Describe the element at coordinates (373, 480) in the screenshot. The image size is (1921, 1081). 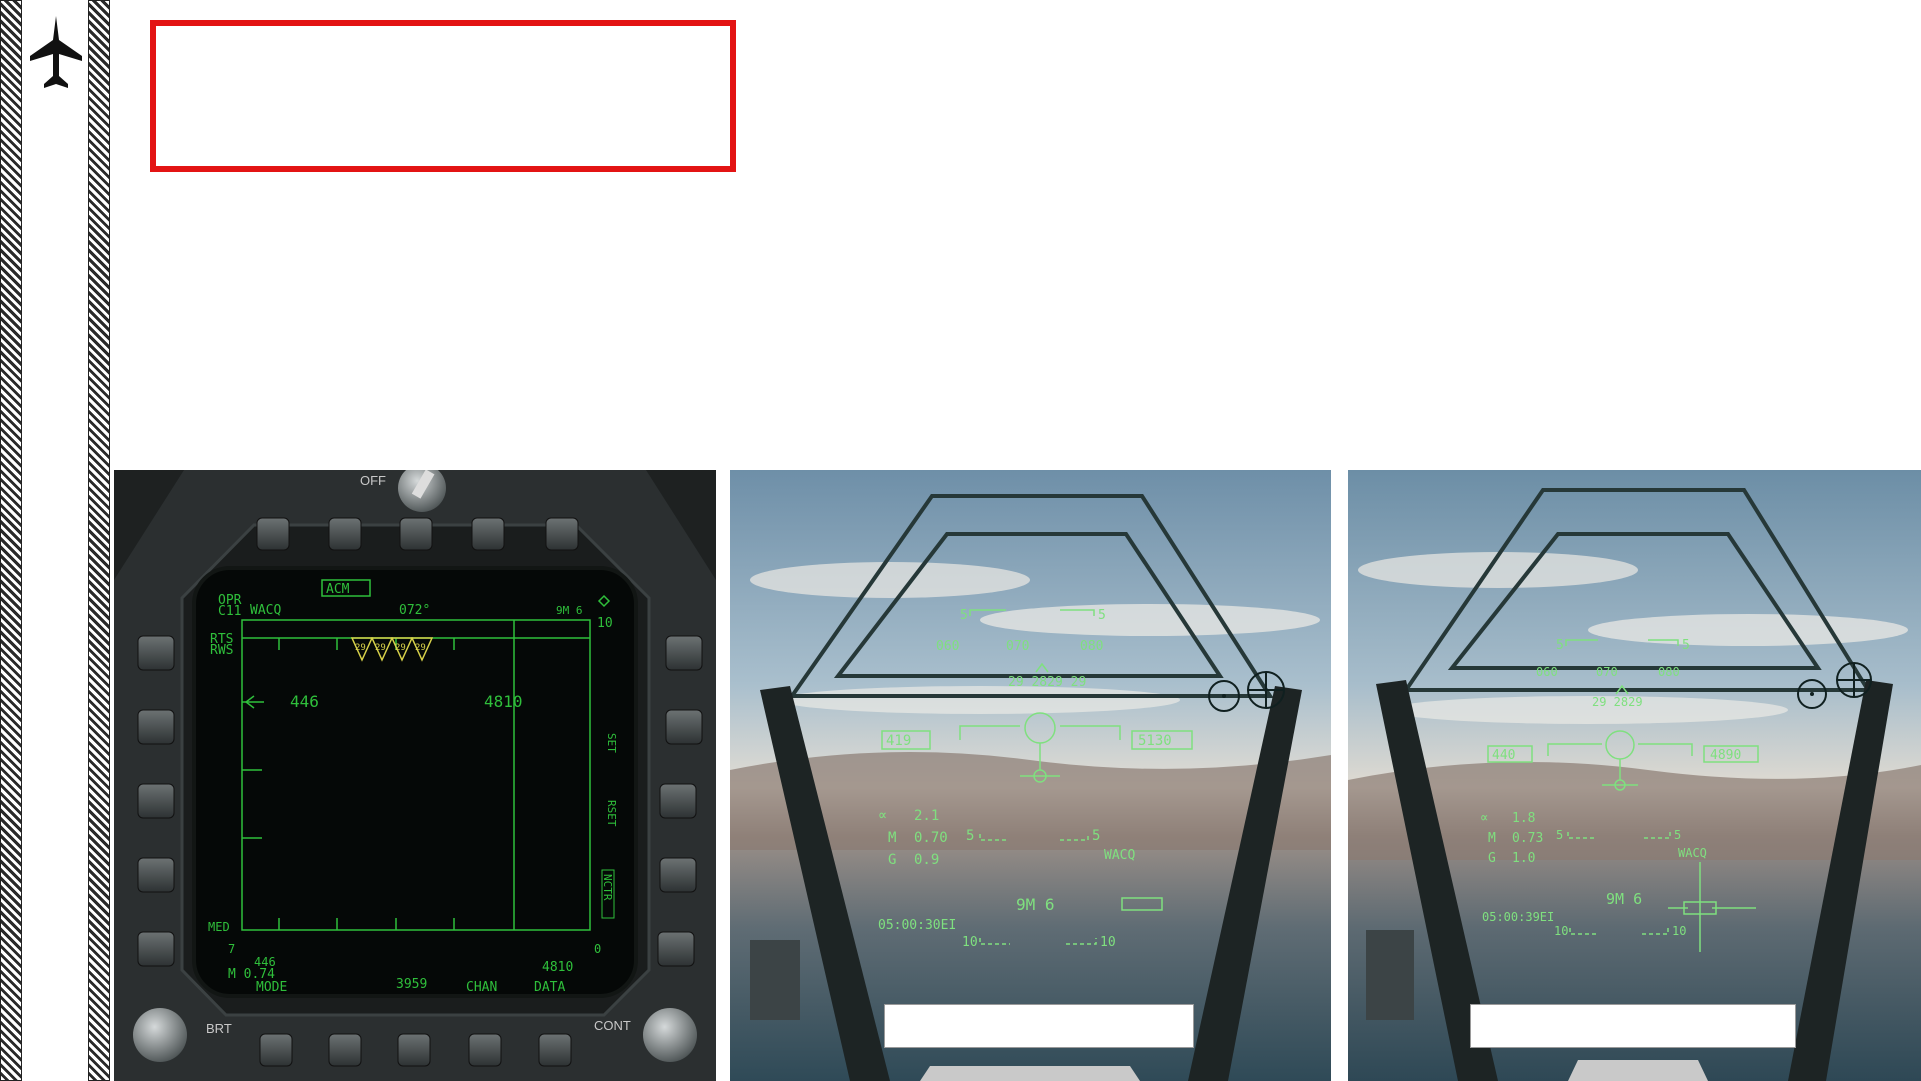
I see `off-label: OFF` at that location.